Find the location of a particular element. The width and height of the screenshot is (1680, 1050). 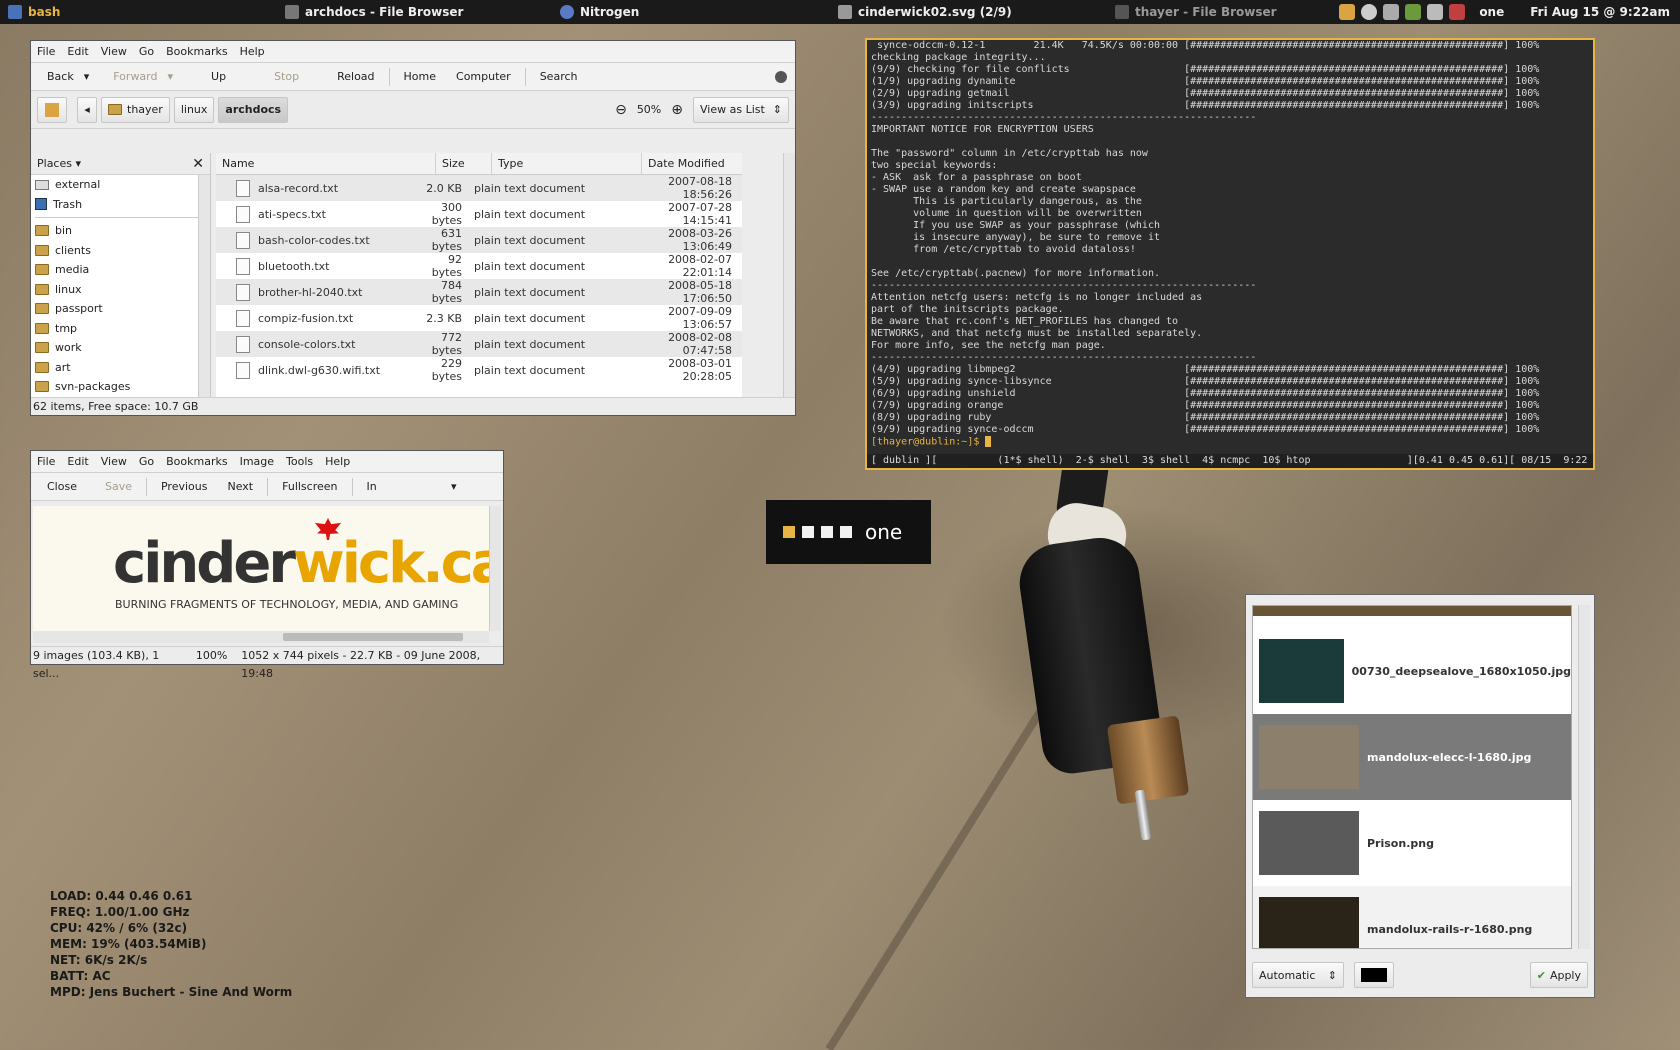

task-archdocs: archdocs - File Browser is located at coordinates (374, 12).